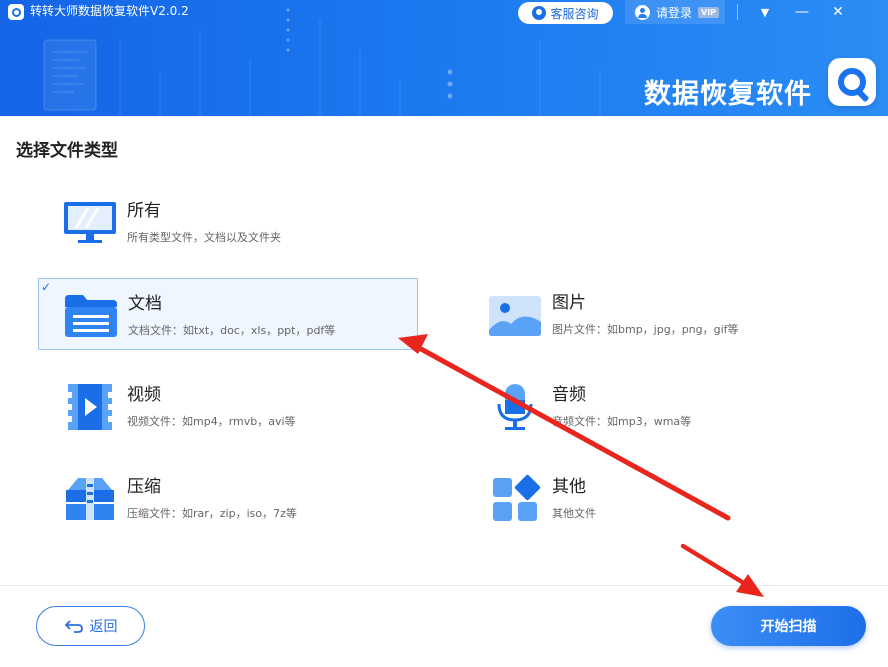 This screenshot has height=667, width=888. I want to click on footer-divider, so click(444, 585).